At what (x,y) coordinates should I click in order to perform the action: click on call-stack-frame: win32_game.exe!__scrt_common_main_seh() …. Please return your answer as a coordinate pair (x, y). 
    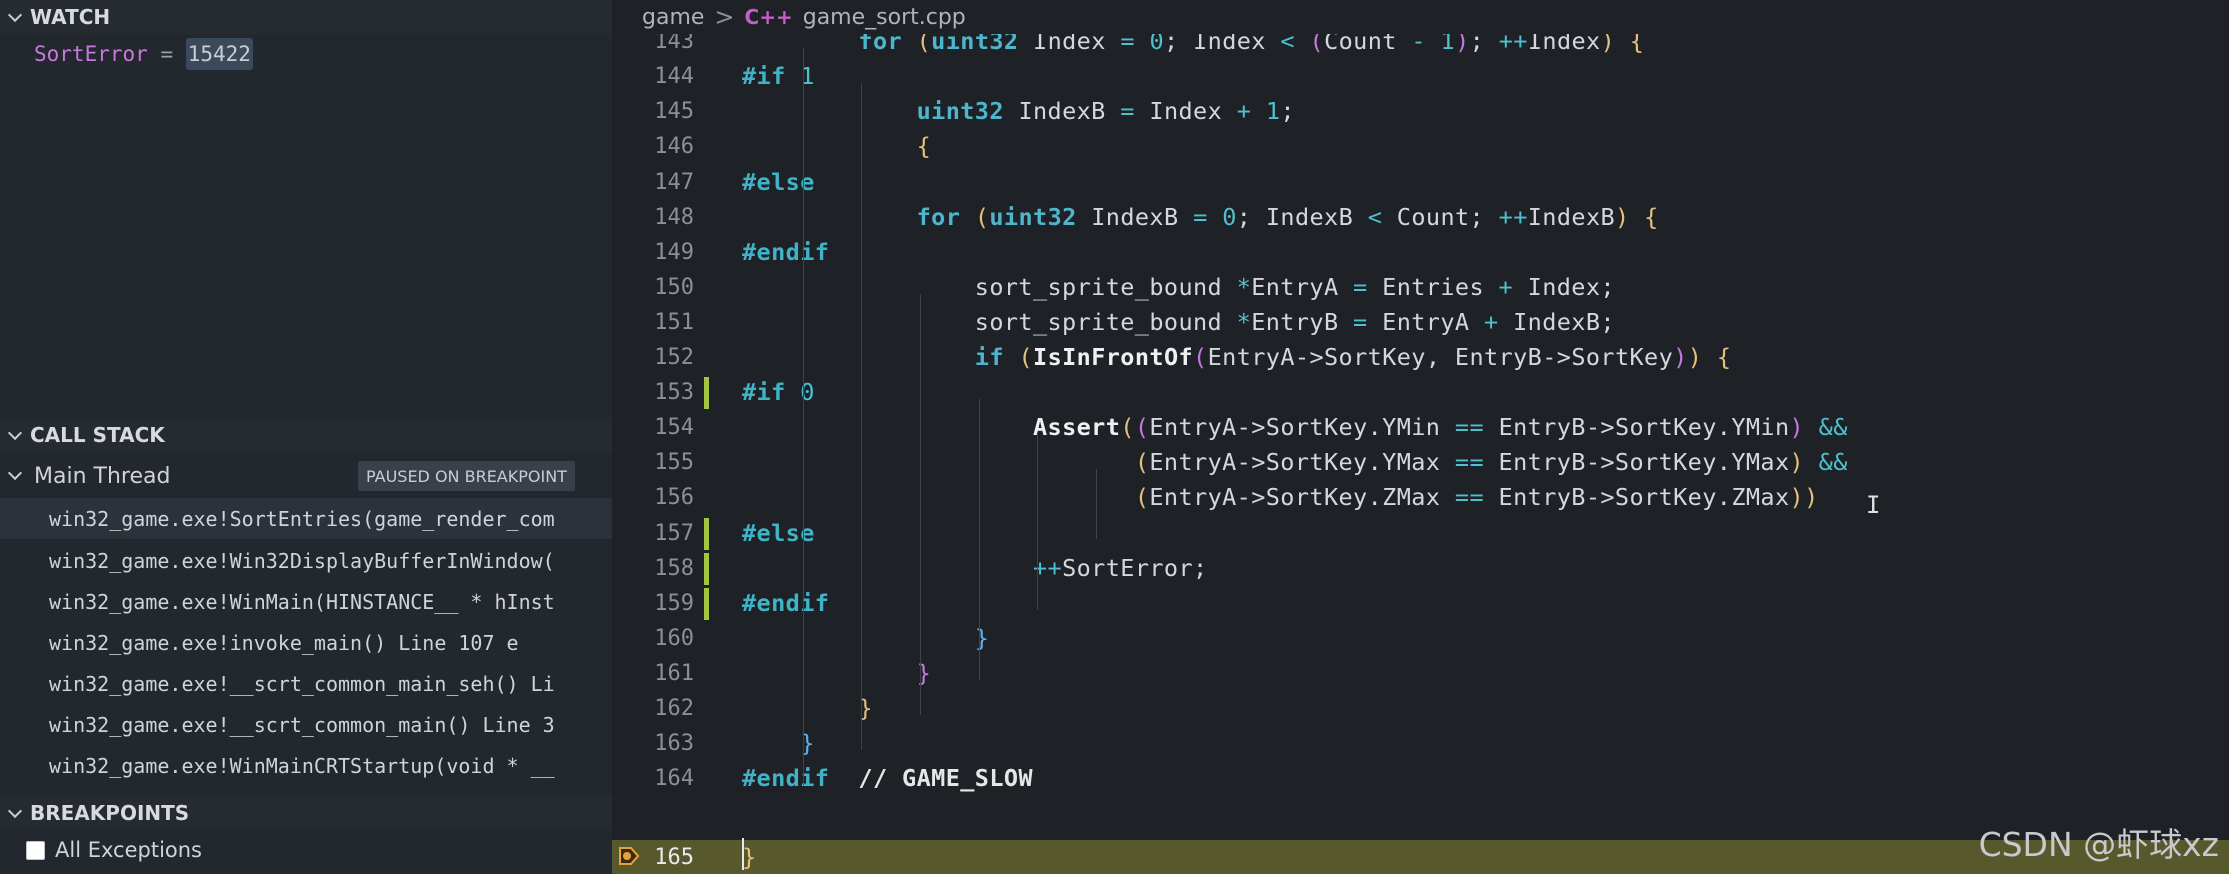
    Looking at the image, I should click on (306, 683).